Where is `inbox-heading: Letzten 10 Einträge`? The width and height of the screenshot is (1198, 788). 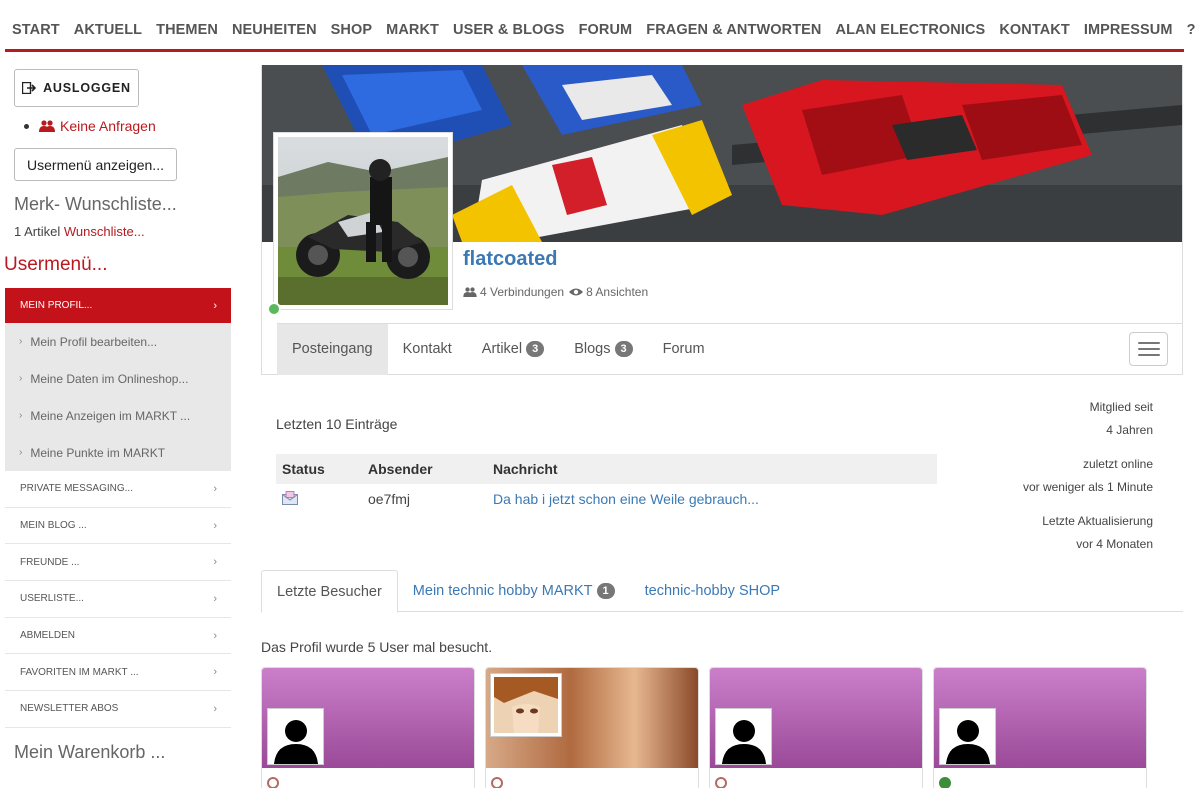 inbox-heading: Letzten 10 Einträge is located at coordinates (337, 424).